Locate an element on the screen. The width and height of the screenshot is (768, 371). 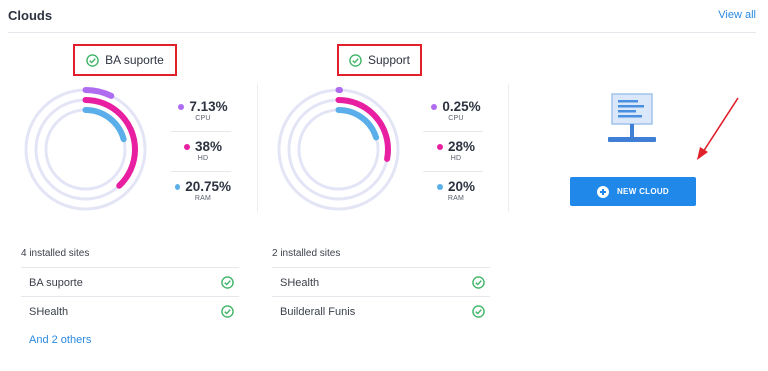
site-list: BA suporte SHealth is located at coordinates (130, 296).